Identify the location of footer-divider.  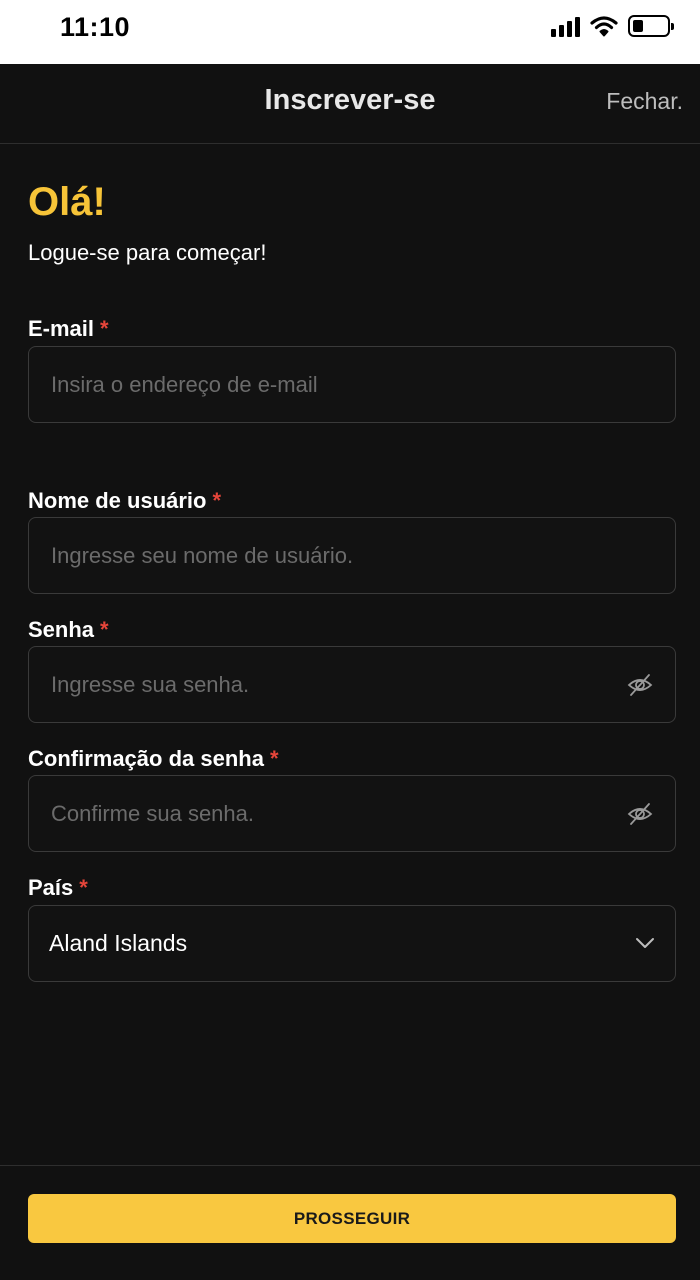
(350, 1165).